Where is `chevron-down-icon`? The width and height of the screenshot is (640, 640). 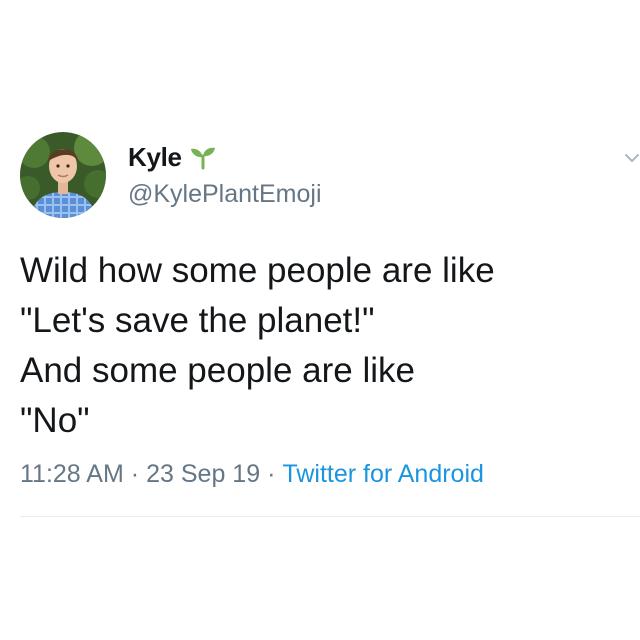 chevron-down-icon is located at coordinates (632, 158).